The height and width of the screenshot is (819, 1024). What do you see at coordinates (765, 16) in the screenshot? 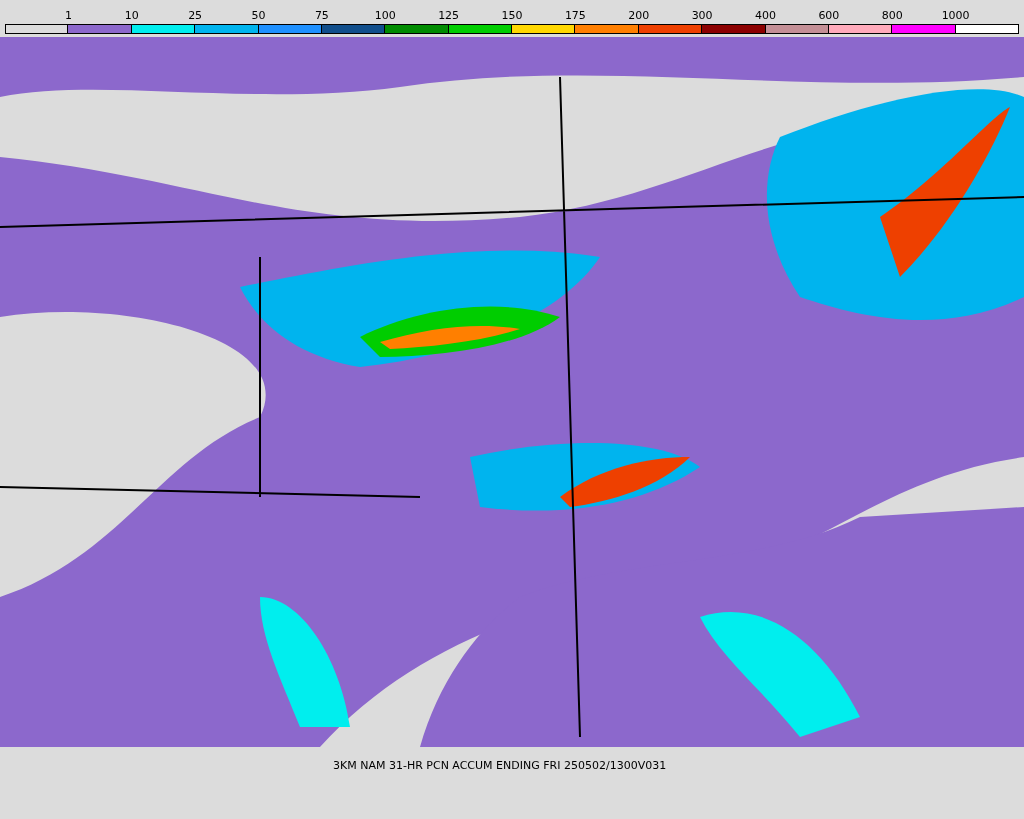
I see `legend-label: 400` at bounding box center [765, 16].